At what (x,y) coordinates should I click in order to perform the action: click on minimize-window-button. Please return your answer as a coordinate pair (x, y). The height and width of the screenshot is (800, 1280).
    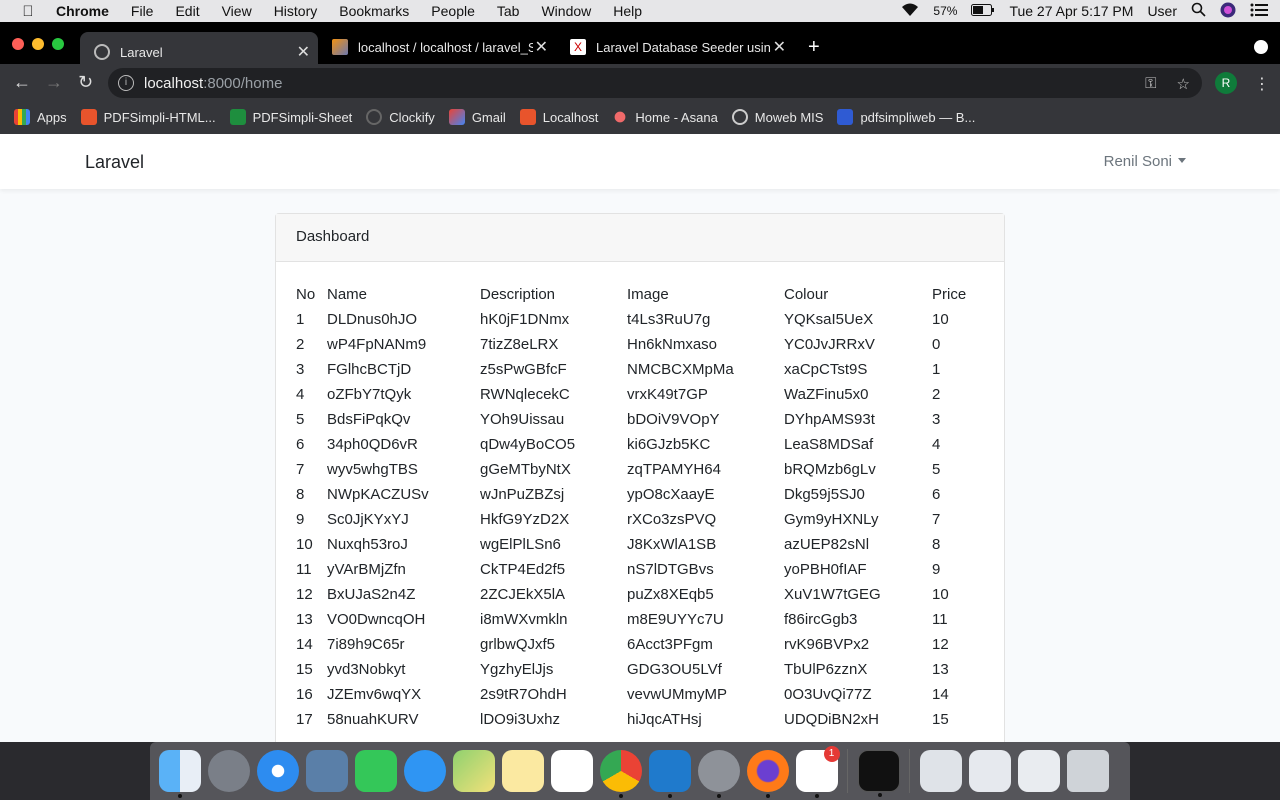
    Looking at the image, I should click on (38, 44).